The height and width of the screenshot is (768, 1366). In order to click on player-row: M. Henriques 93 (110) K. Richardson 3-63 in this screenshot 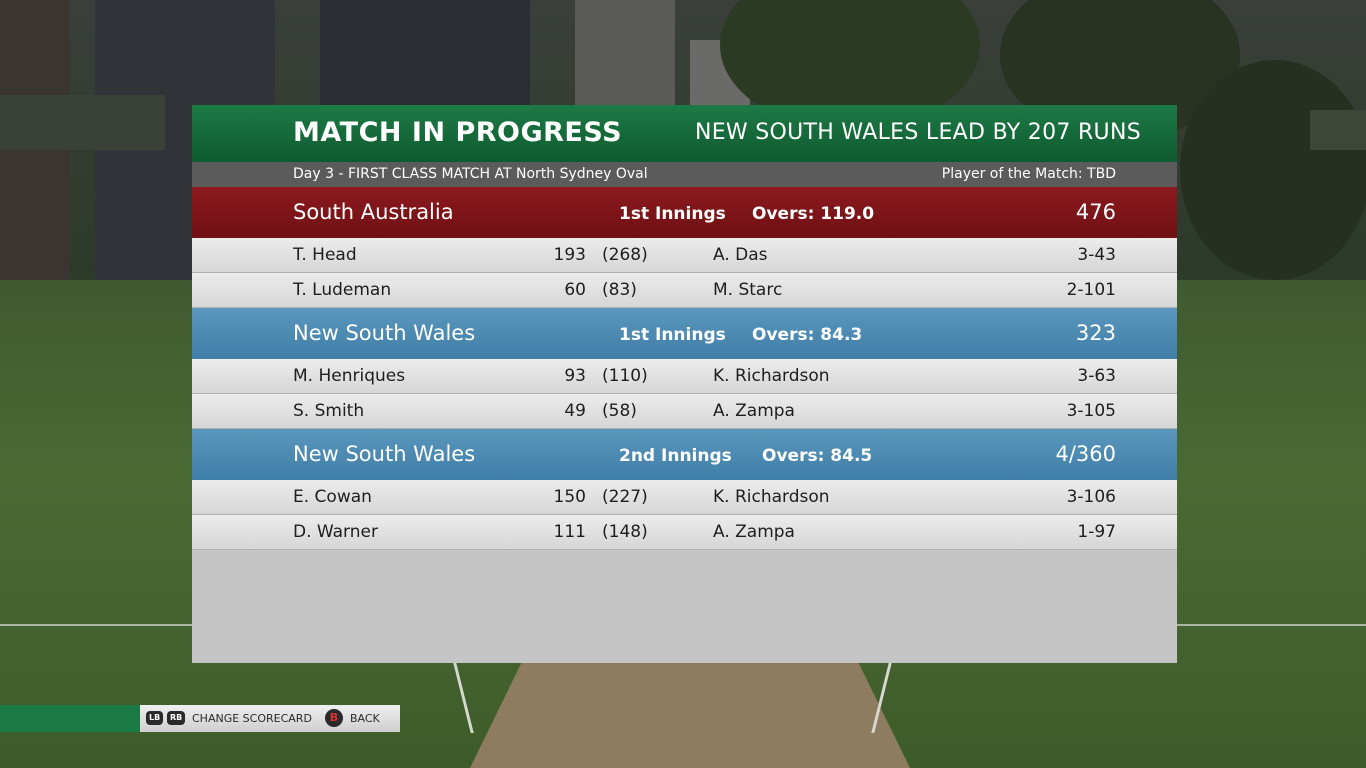, I will do `click(684, 376)`.